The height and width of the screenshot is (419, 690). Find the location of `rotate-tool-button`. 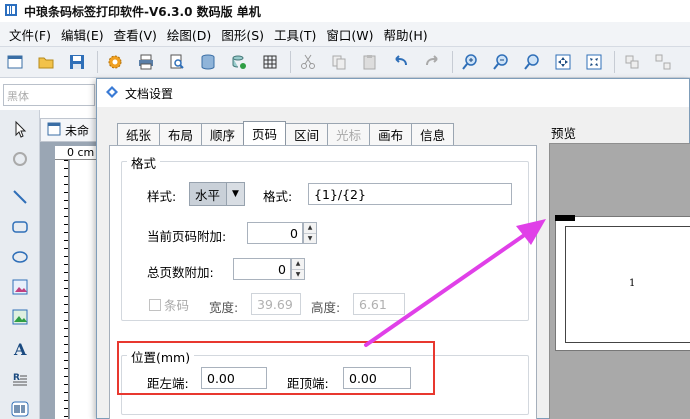

rotate-tool-button is located at coordinates (20, 159).